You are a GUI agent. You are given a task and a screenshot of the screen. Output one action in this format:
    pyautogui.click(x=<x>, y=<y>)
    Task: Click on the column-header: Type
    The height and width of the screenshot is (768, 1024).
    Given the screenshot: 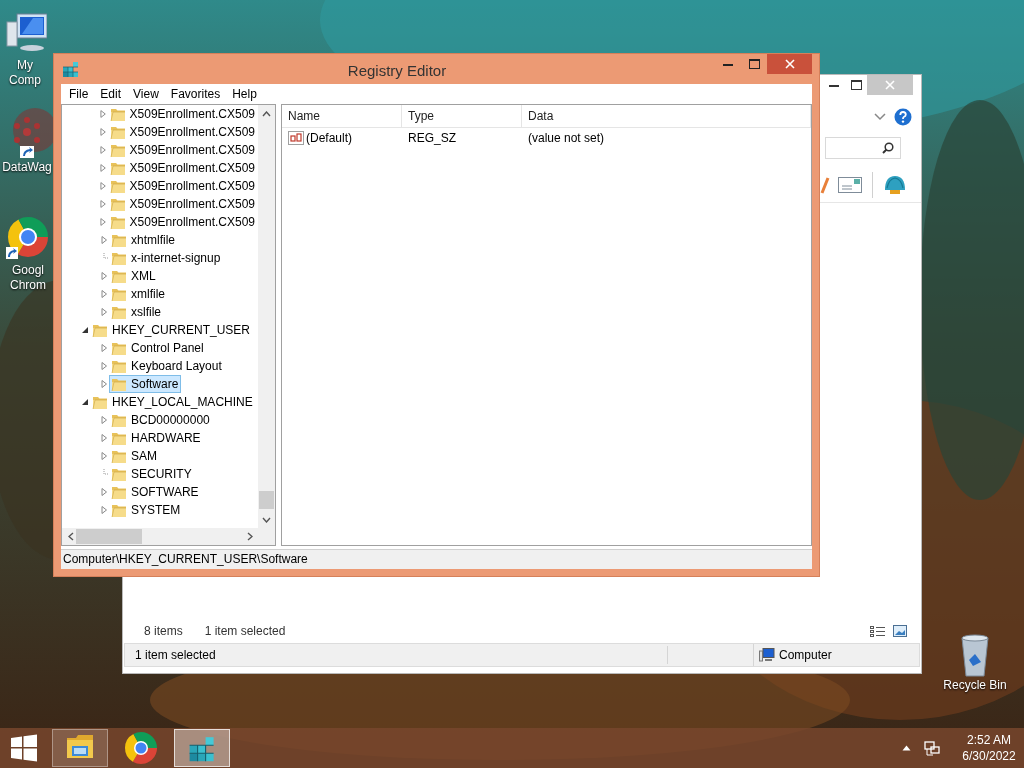 What is the action you would take?
    pyautogui.click(x=462, y=116)
    